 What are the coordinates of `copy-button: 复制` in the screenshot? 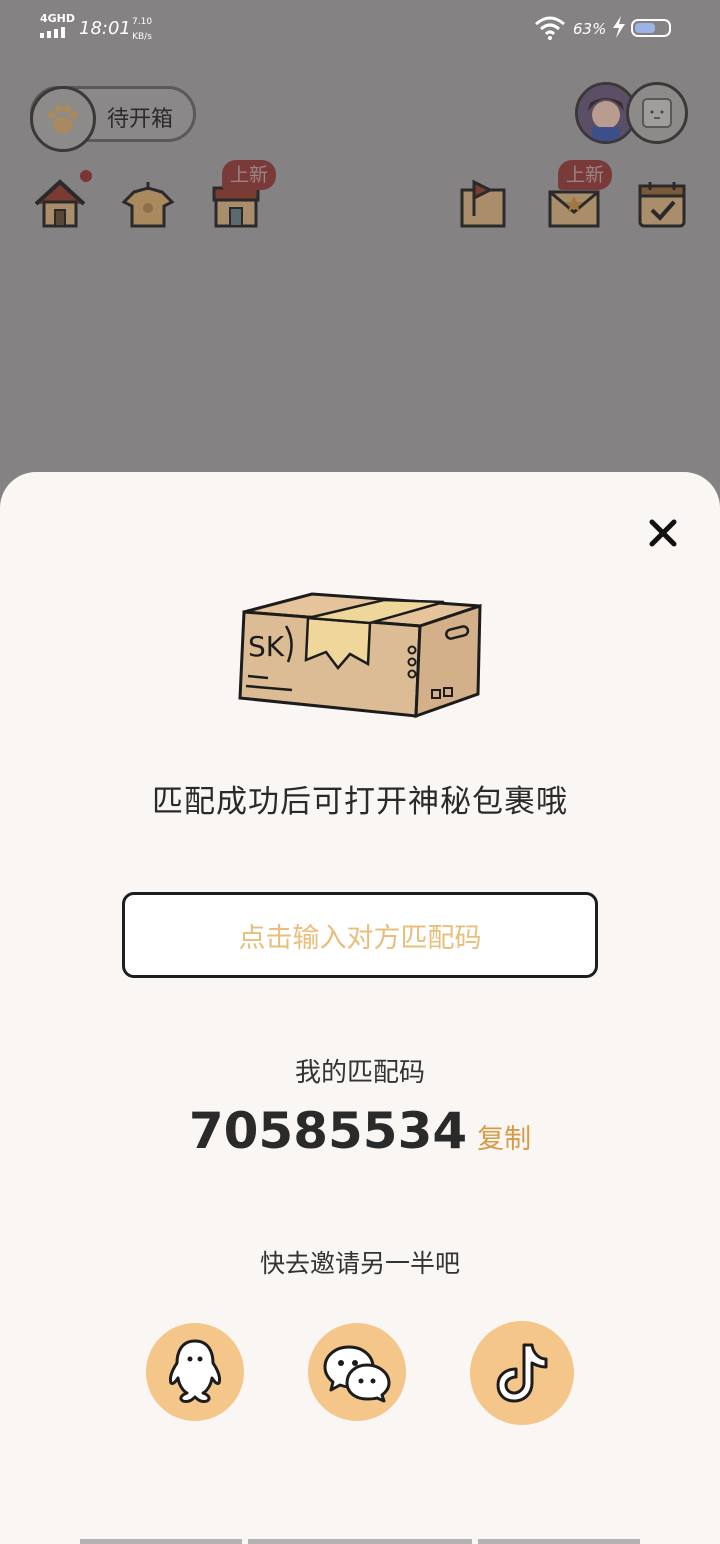 It's located at (504, 1136).